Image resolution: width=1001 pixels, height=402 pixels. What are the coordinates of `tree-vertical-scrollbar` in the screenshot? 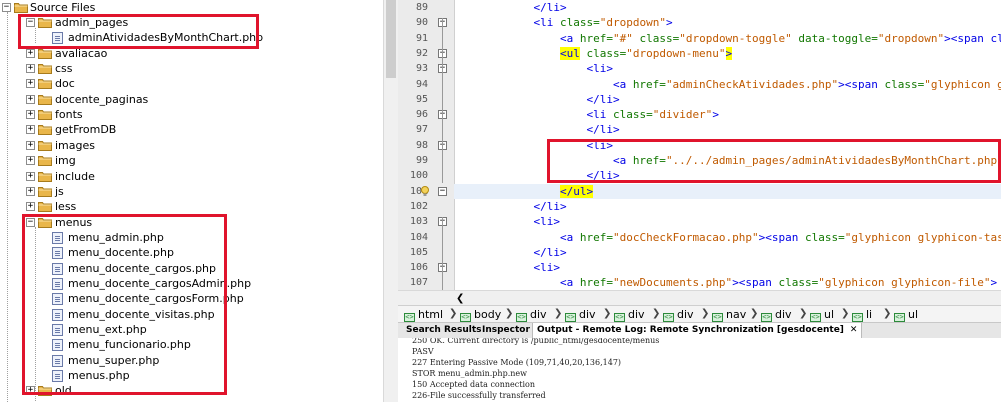 It's located at (390, 201).